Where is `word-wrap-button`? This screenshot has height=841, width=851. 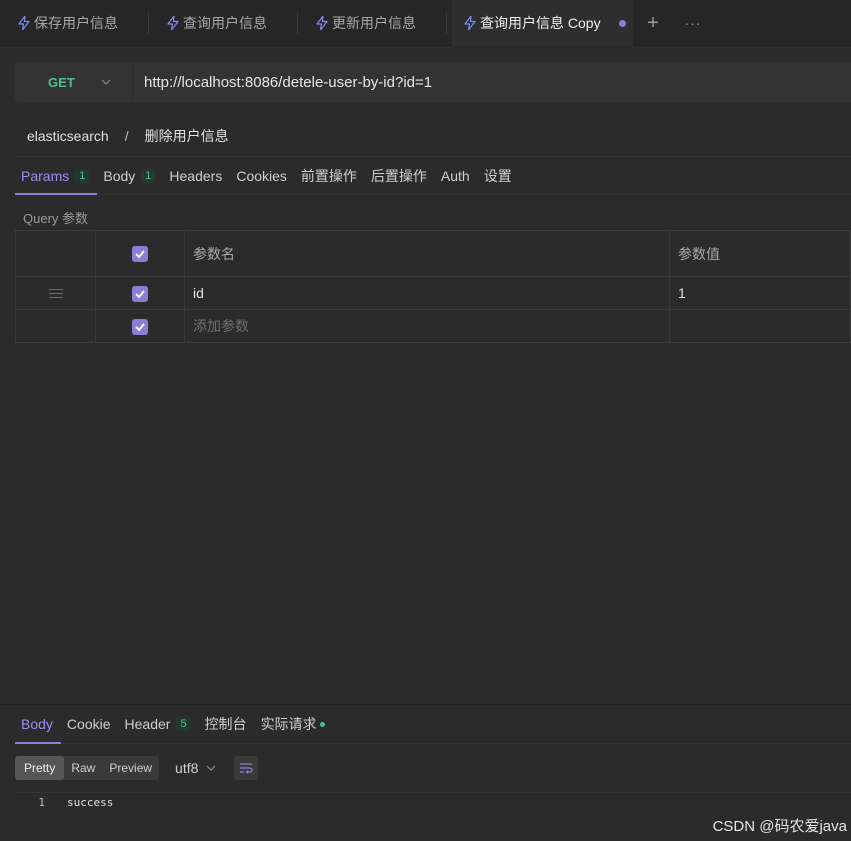 word-wrap-button is located at coordinates (246, 768).